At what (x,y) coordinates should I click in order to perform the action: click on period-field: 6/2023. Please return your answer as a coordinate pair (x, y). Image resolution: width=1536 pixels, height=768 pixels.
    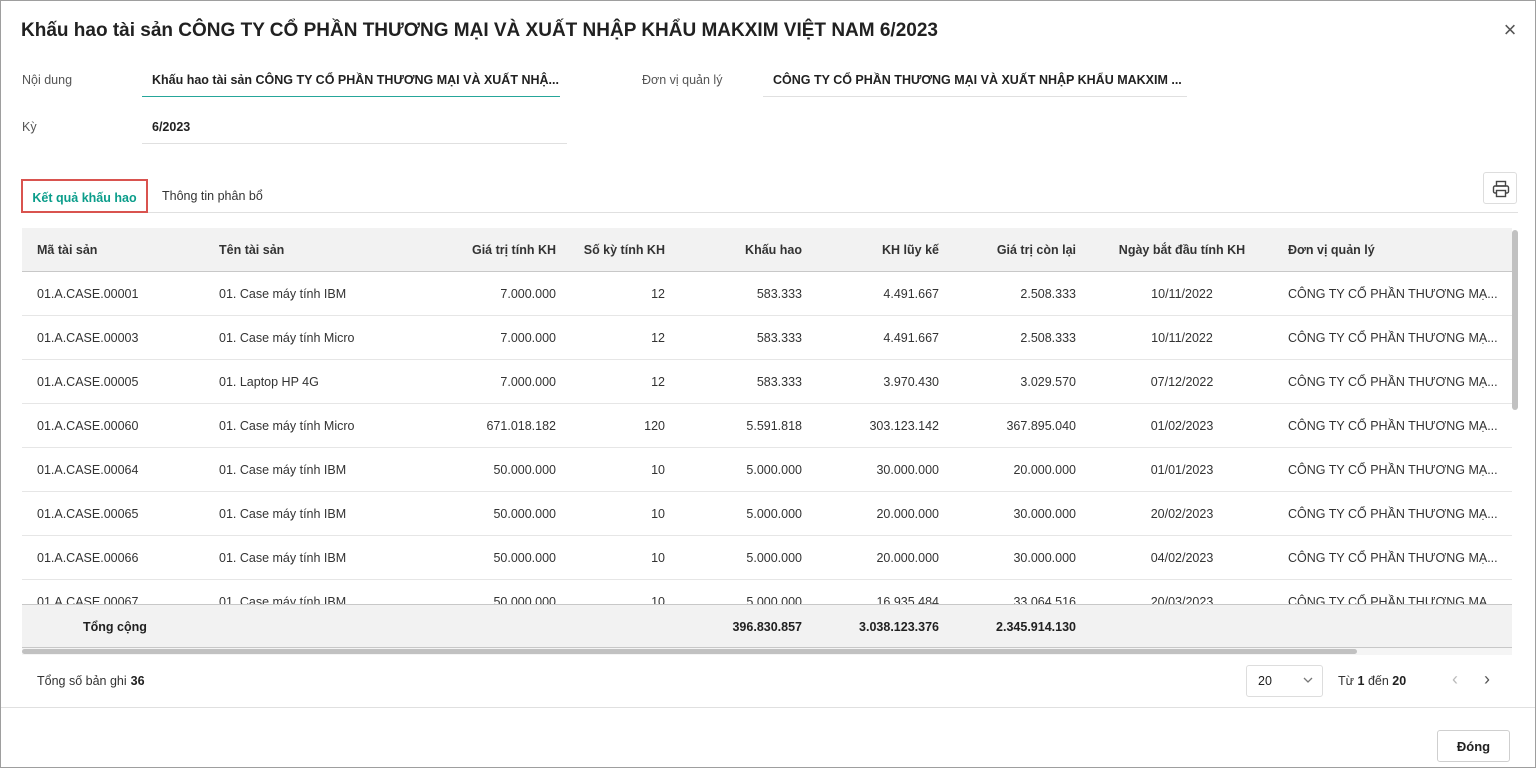
    Looking at the image, I should click on (354, 131).